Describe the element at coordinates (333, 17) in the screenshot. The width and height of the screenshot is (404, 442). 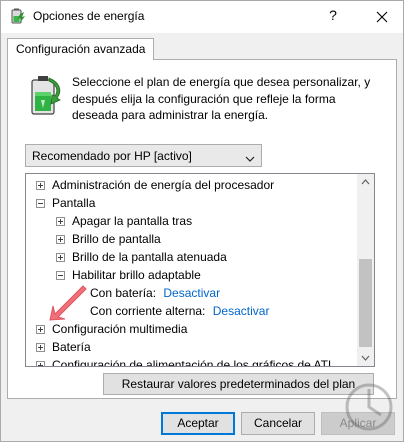
I see `help-button: ?` at that location.